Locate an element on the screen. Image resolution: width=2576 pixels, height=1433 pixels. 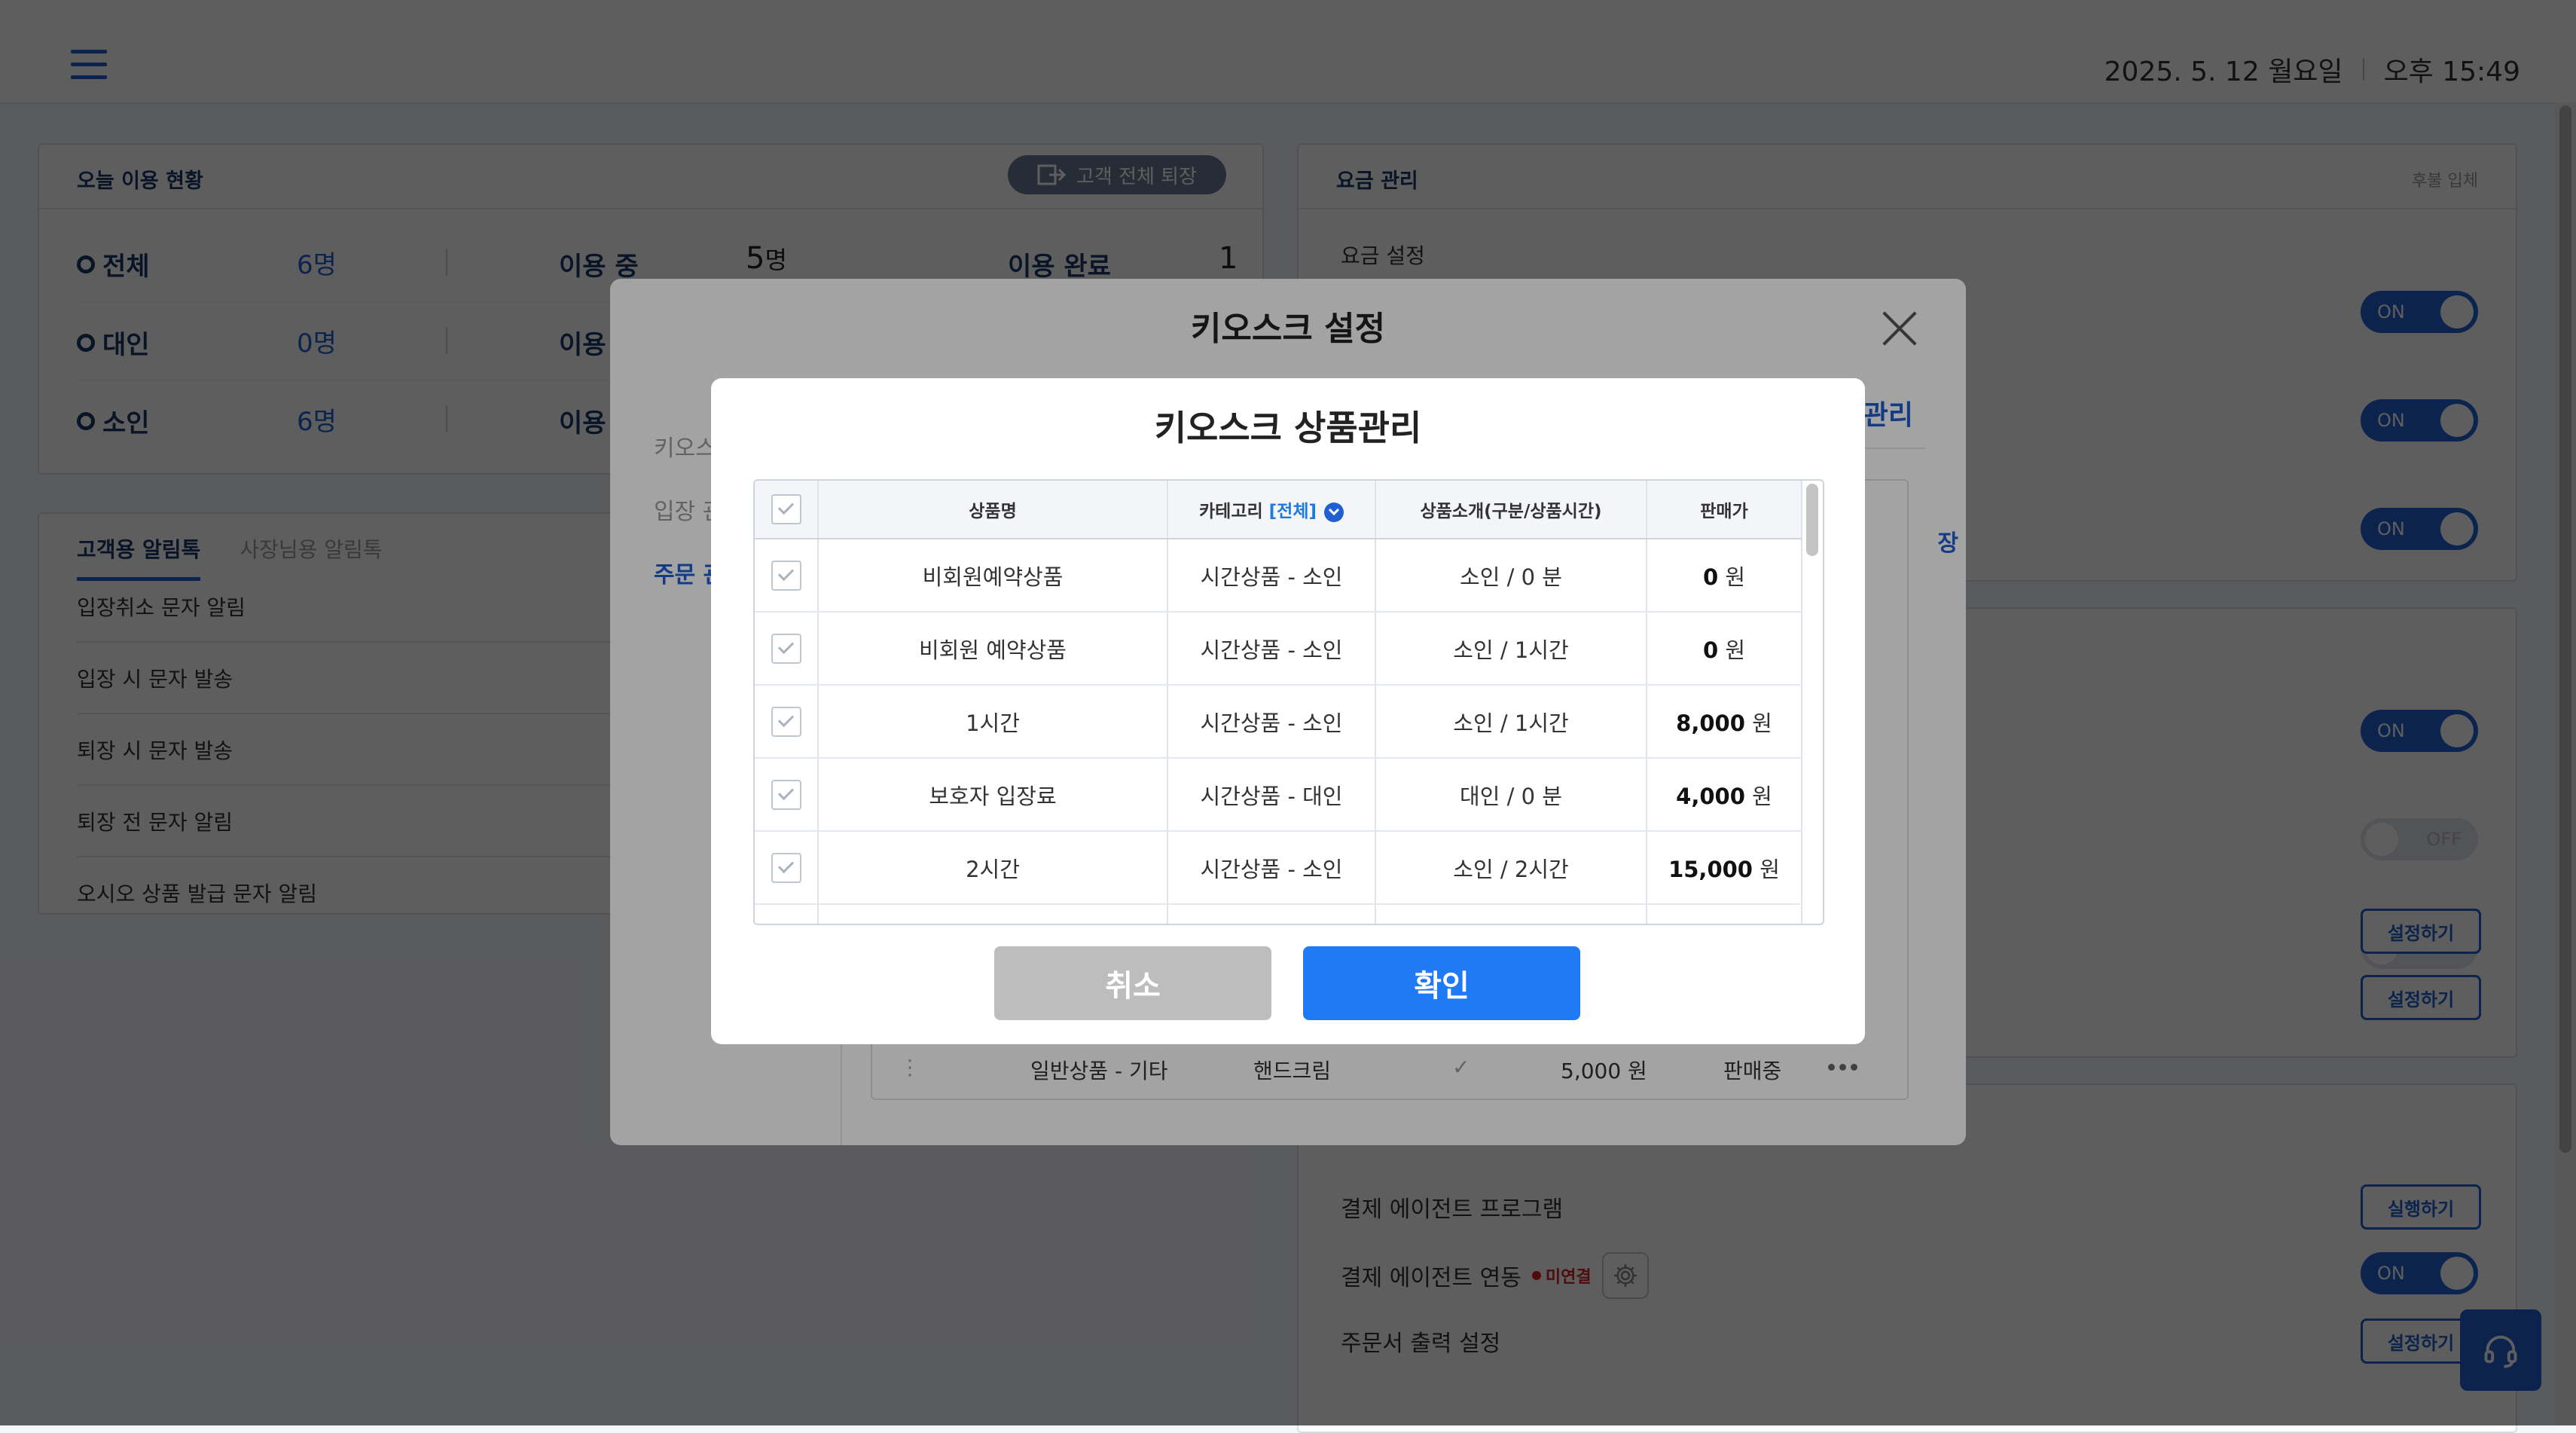
product-name: 2시간 is located at coordinates (993, 868).